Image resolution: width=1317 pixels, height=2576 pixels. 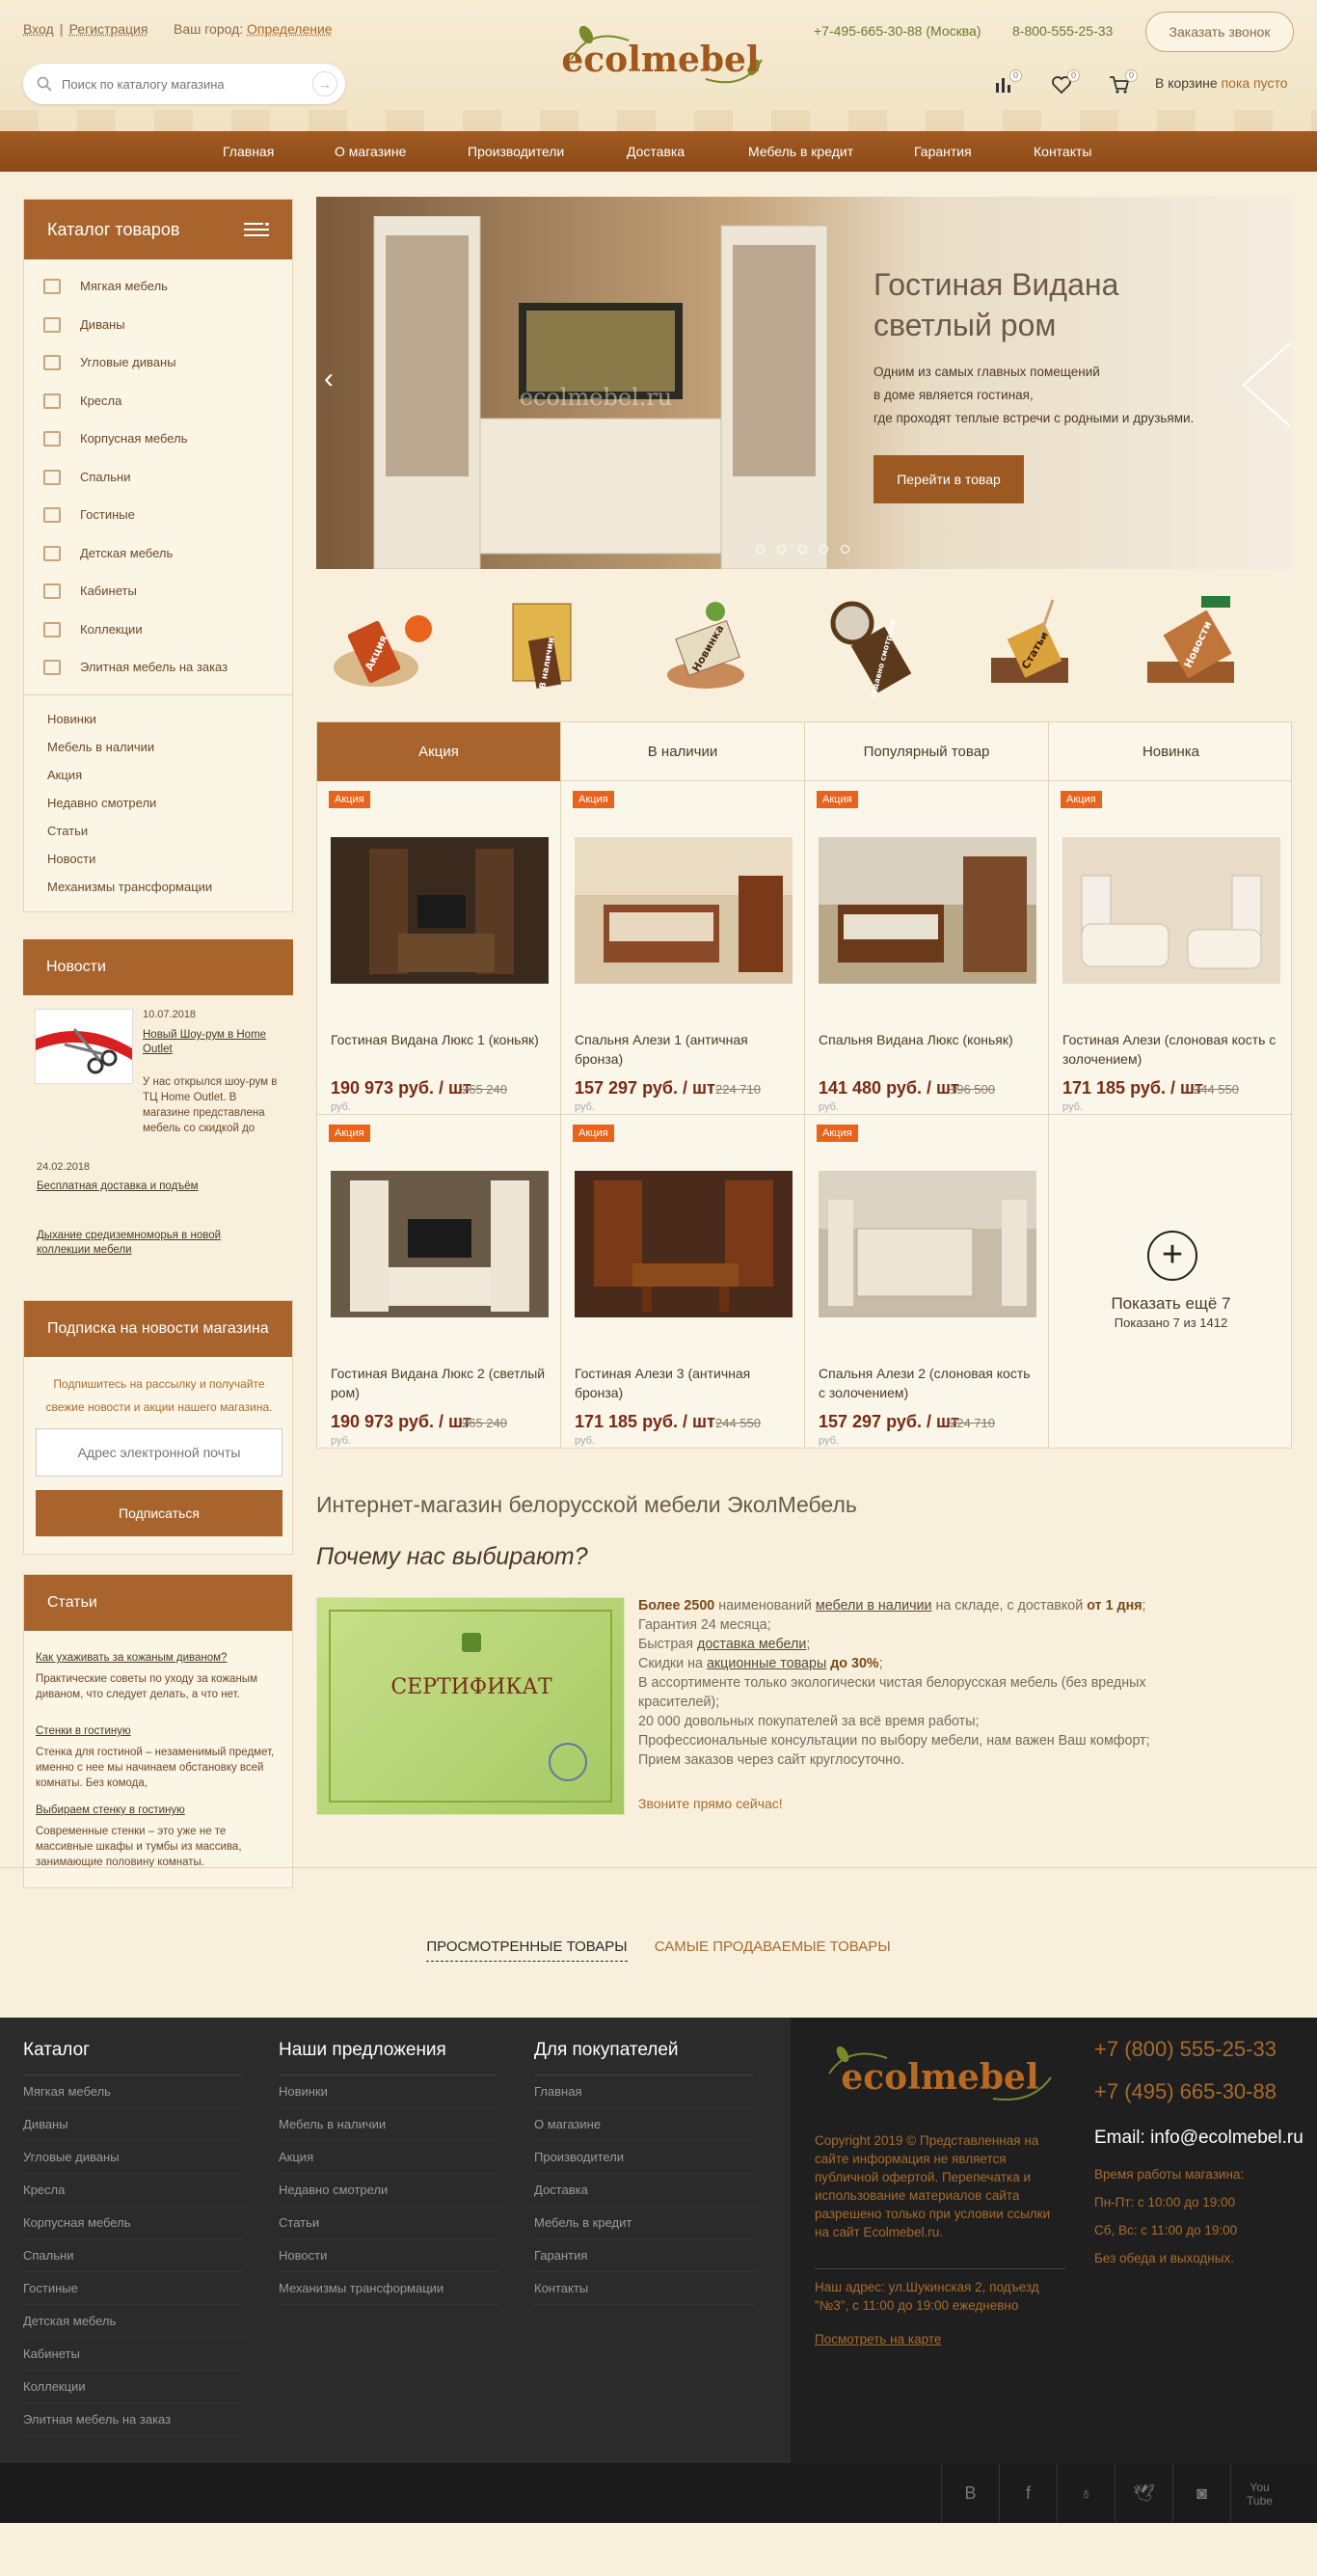 I want to click on footer-link: Кресла, so click(x=133, y=2190).